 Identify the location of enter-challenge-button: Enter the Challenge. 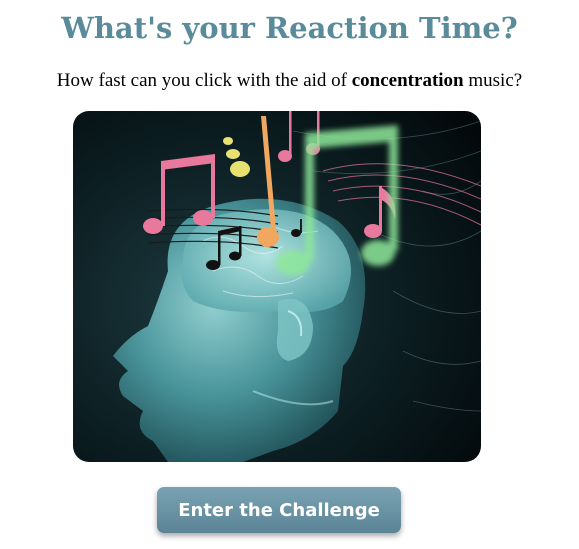
(279, 510).